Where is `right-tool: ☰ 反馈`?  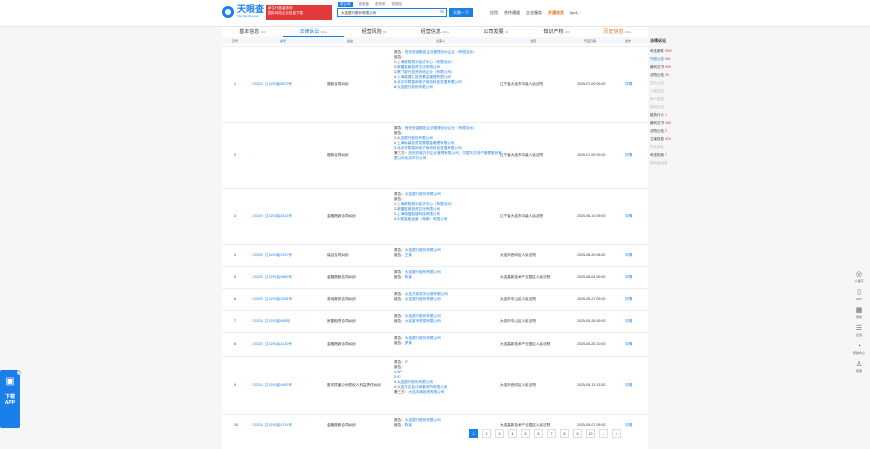 right-tool: ☰ 反馈 is located at coordinates (859, 330).